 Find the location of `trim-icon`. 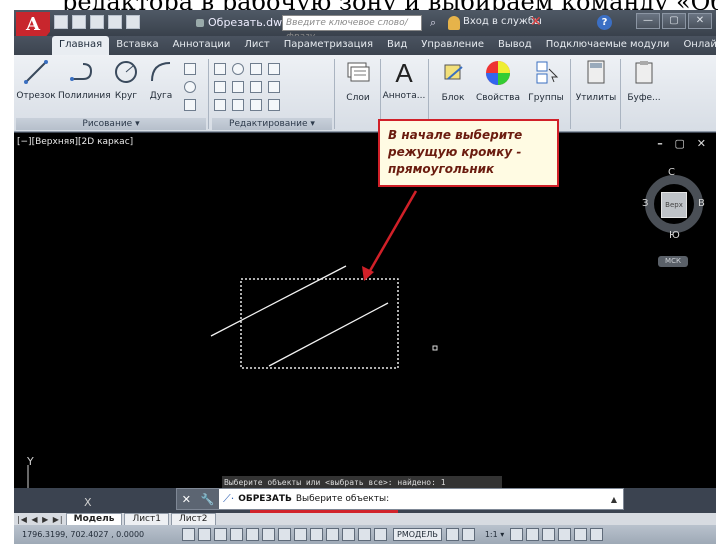

trim-icon is located at coordinates (256, 69).